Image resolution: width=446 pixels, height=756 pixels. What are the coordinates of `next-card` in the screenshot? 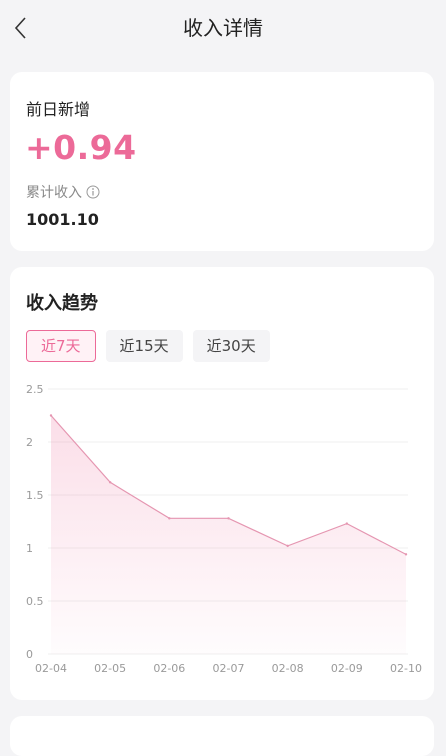 It's located at (222, 736).